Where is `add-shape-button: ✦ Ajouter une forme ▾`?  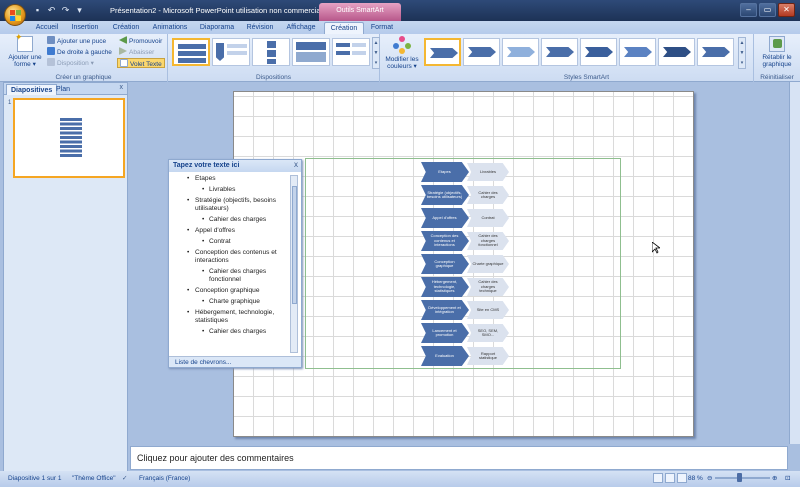 add-shape-button: ✦ Ajouter une forme ▾ is located at coordinates (25, 51).